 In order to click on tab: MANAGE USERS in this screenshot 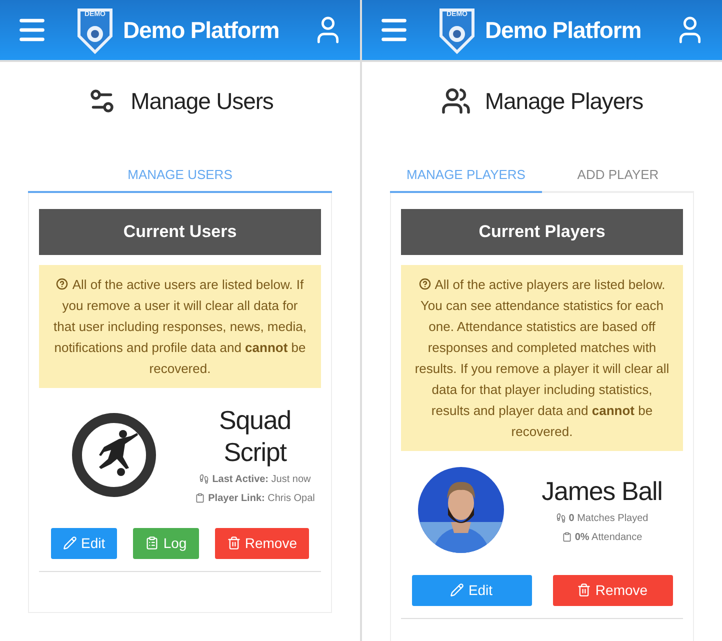, I will do `click(180, 175)`.